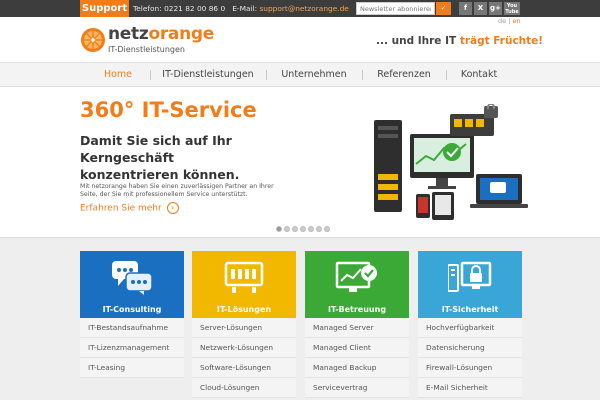 Image resolution: width=600 pixels, height=400 pixels. I want to click on nav-item-referenzen: Referenzen, so click(404, 74).